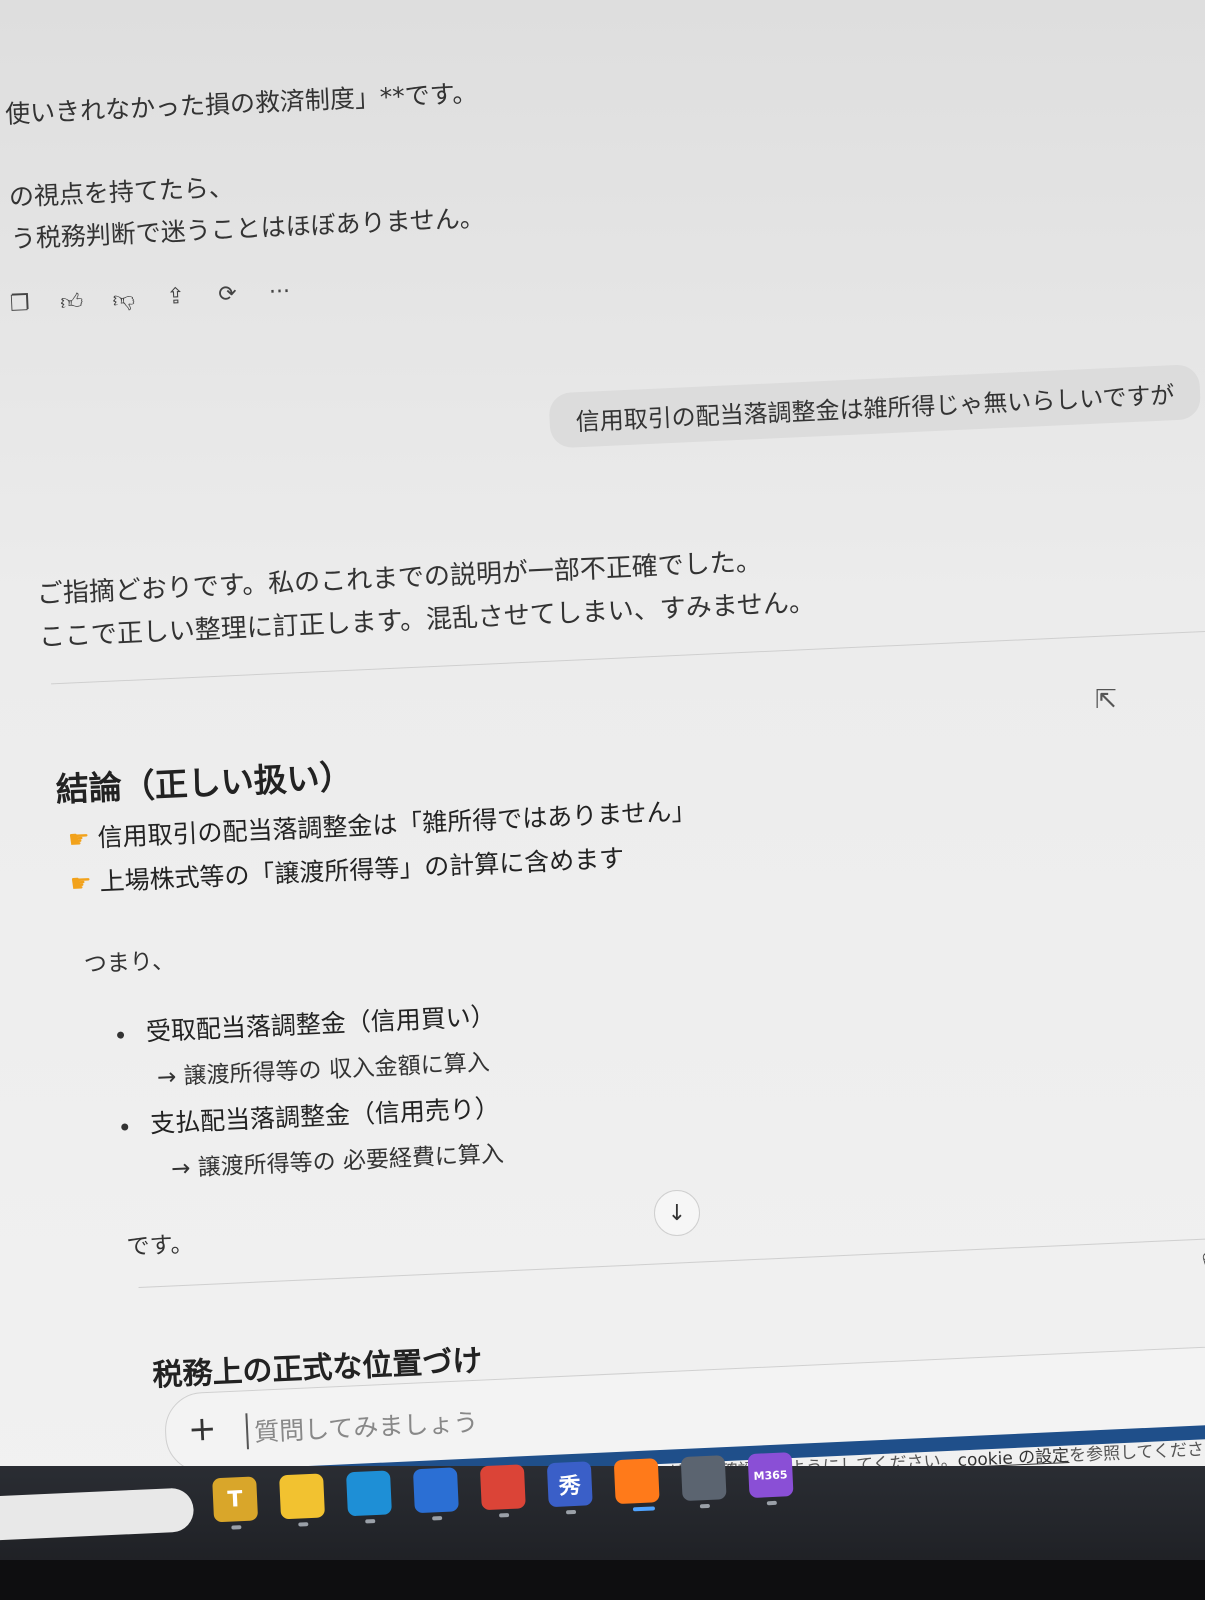 Image resolution: width=1205 pixels, height=1600 pixels. What do you see at coordinates (97, 1514) in the screenshot?
I see `taskbar-search` at bounding box center [97, 1514].